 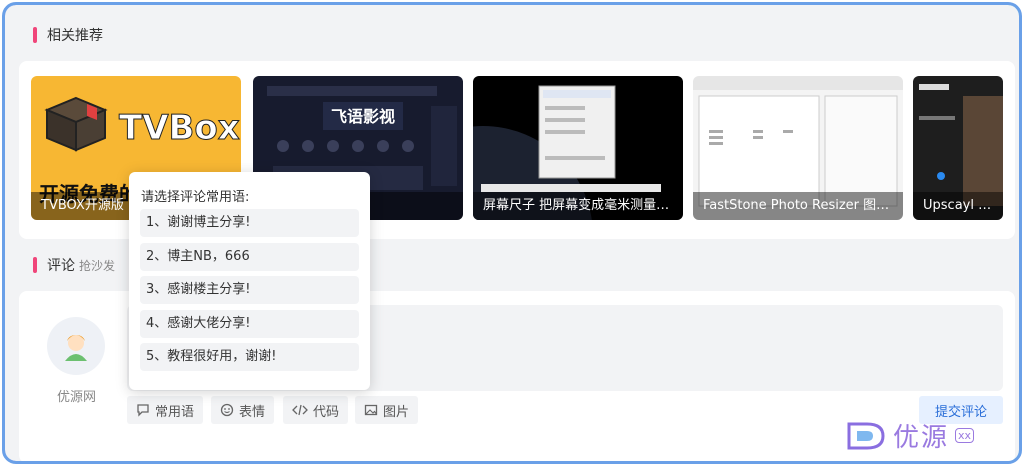 I want to click on site-watermark: 优源 xx, so click(x=910, y=435).